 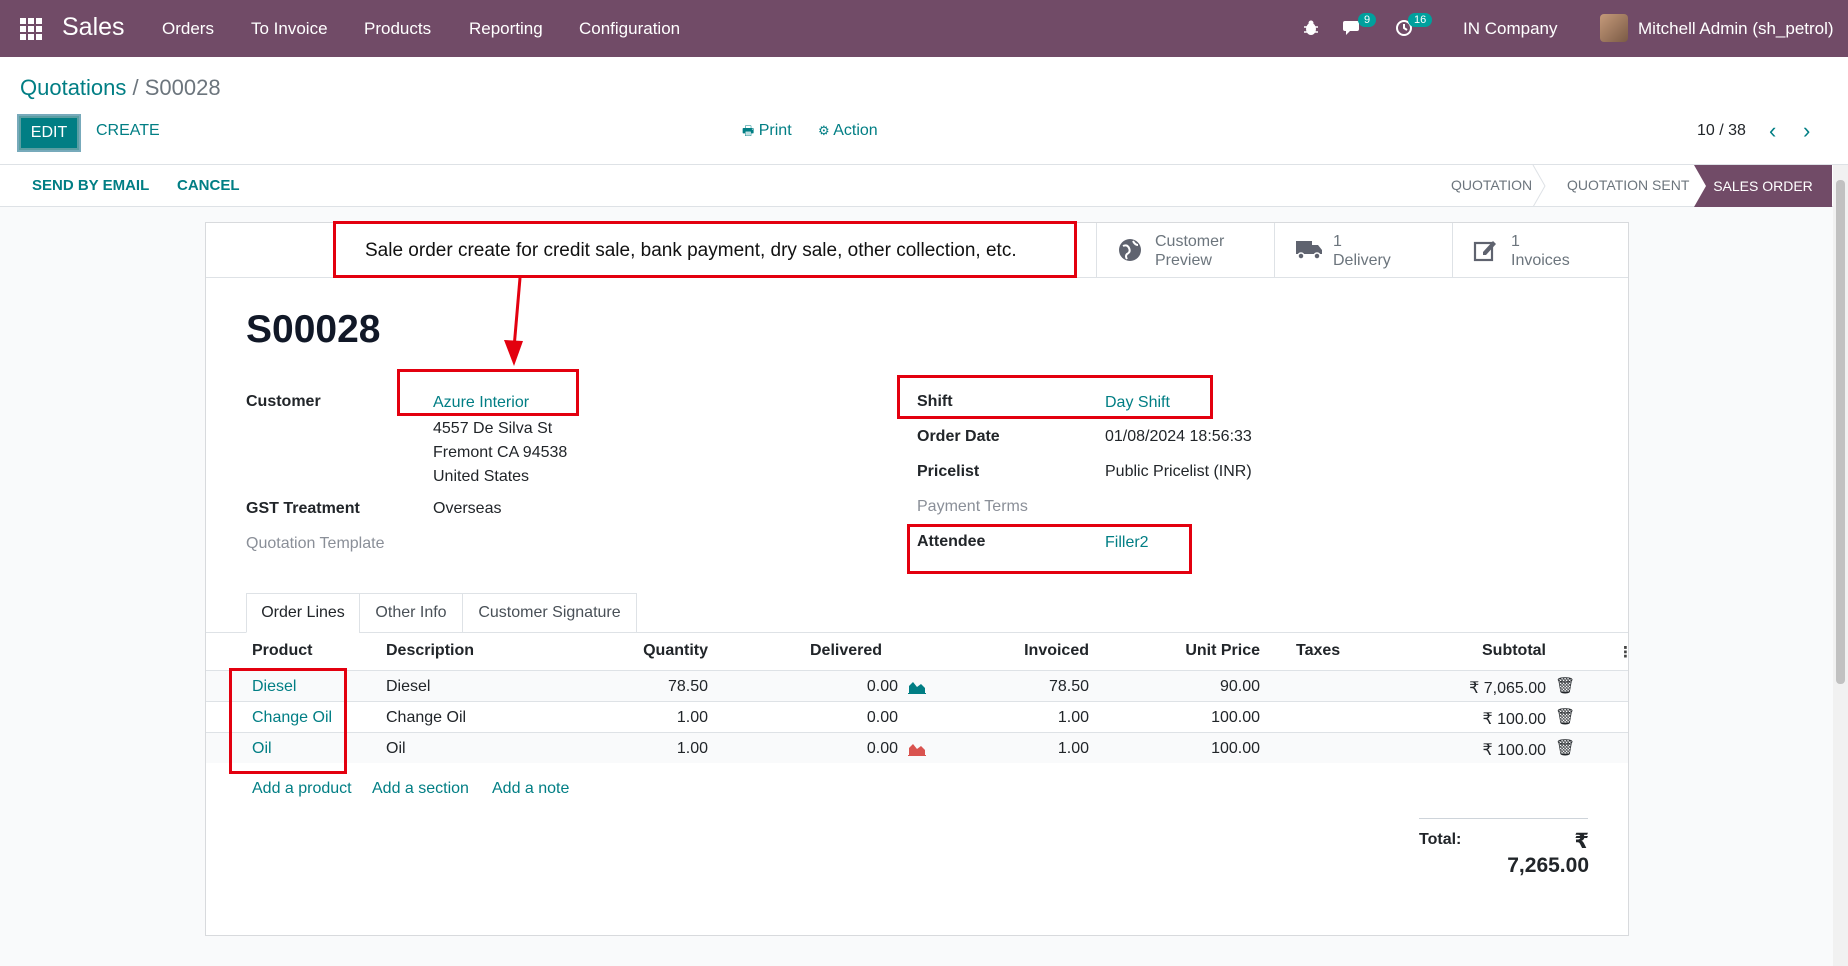 I want to click on order-date-field: 01/08/2024 18:56:33, so click(x=1178, y=437).